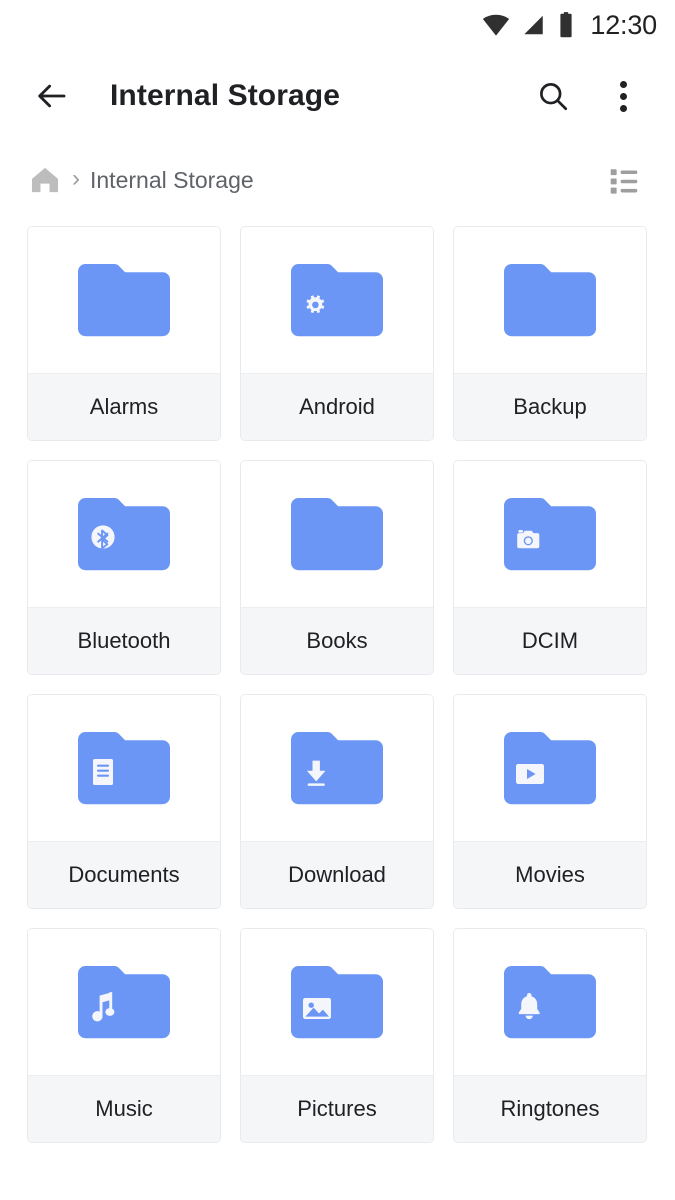 This screenshot has height=1200, width=675. Describe the element at coordinates (45, 180) in the screenshot. I see `home-icon` at that location.